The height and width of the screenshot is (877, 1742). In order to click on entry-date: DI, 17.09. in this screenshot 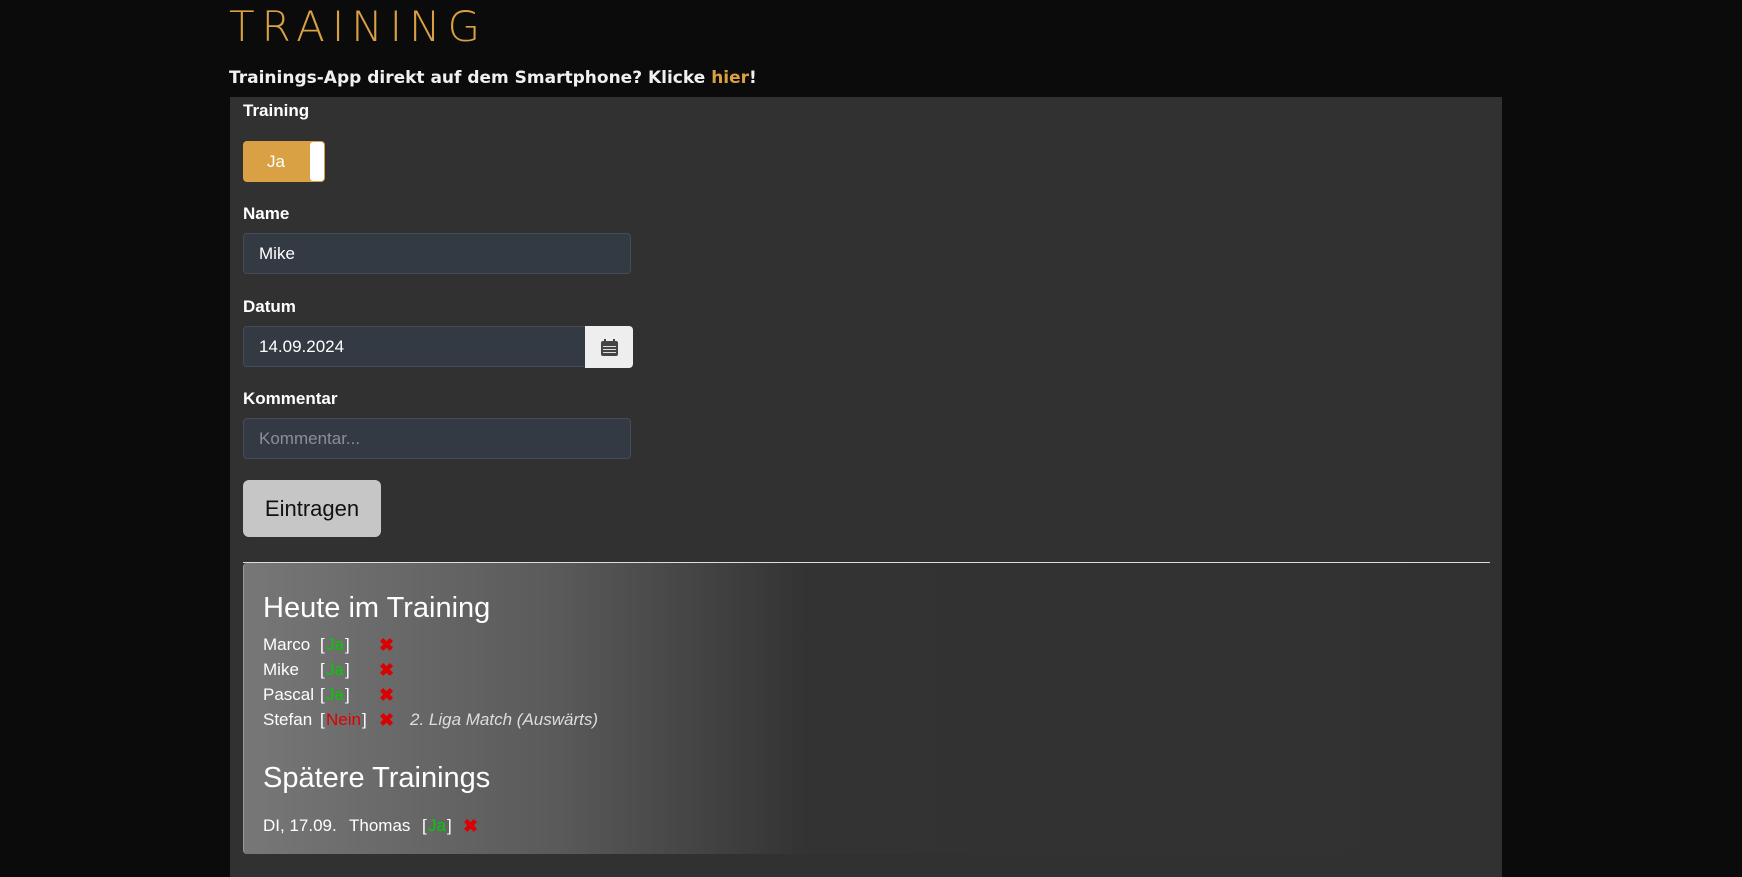, I will do `click(300, 825)`.